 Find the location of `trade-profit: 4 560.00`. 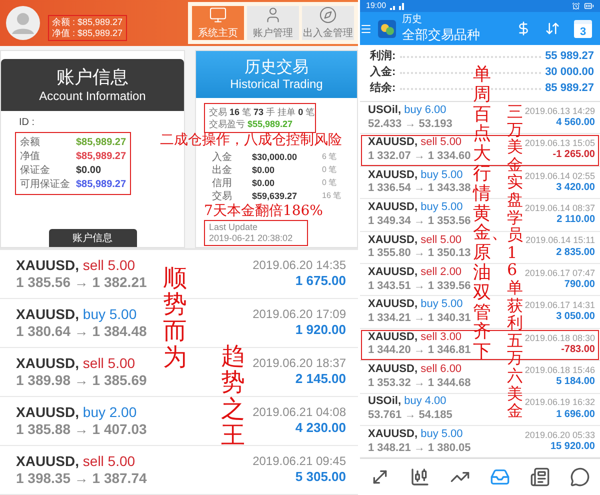

trade-profit: 4 560.00 is located at coordinates (575, 123).